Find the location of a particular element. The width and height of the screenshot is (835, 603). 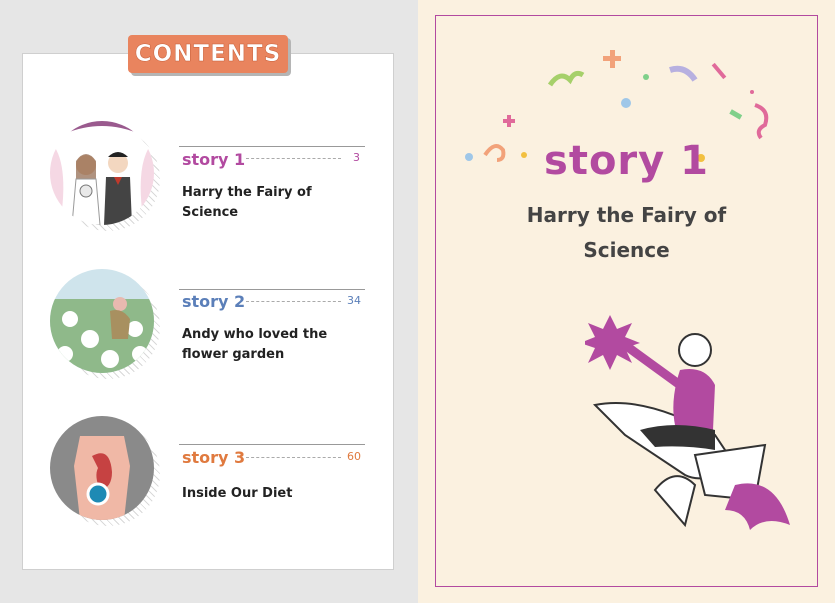

story-3-top-rule is located at coordinates (272, 444).